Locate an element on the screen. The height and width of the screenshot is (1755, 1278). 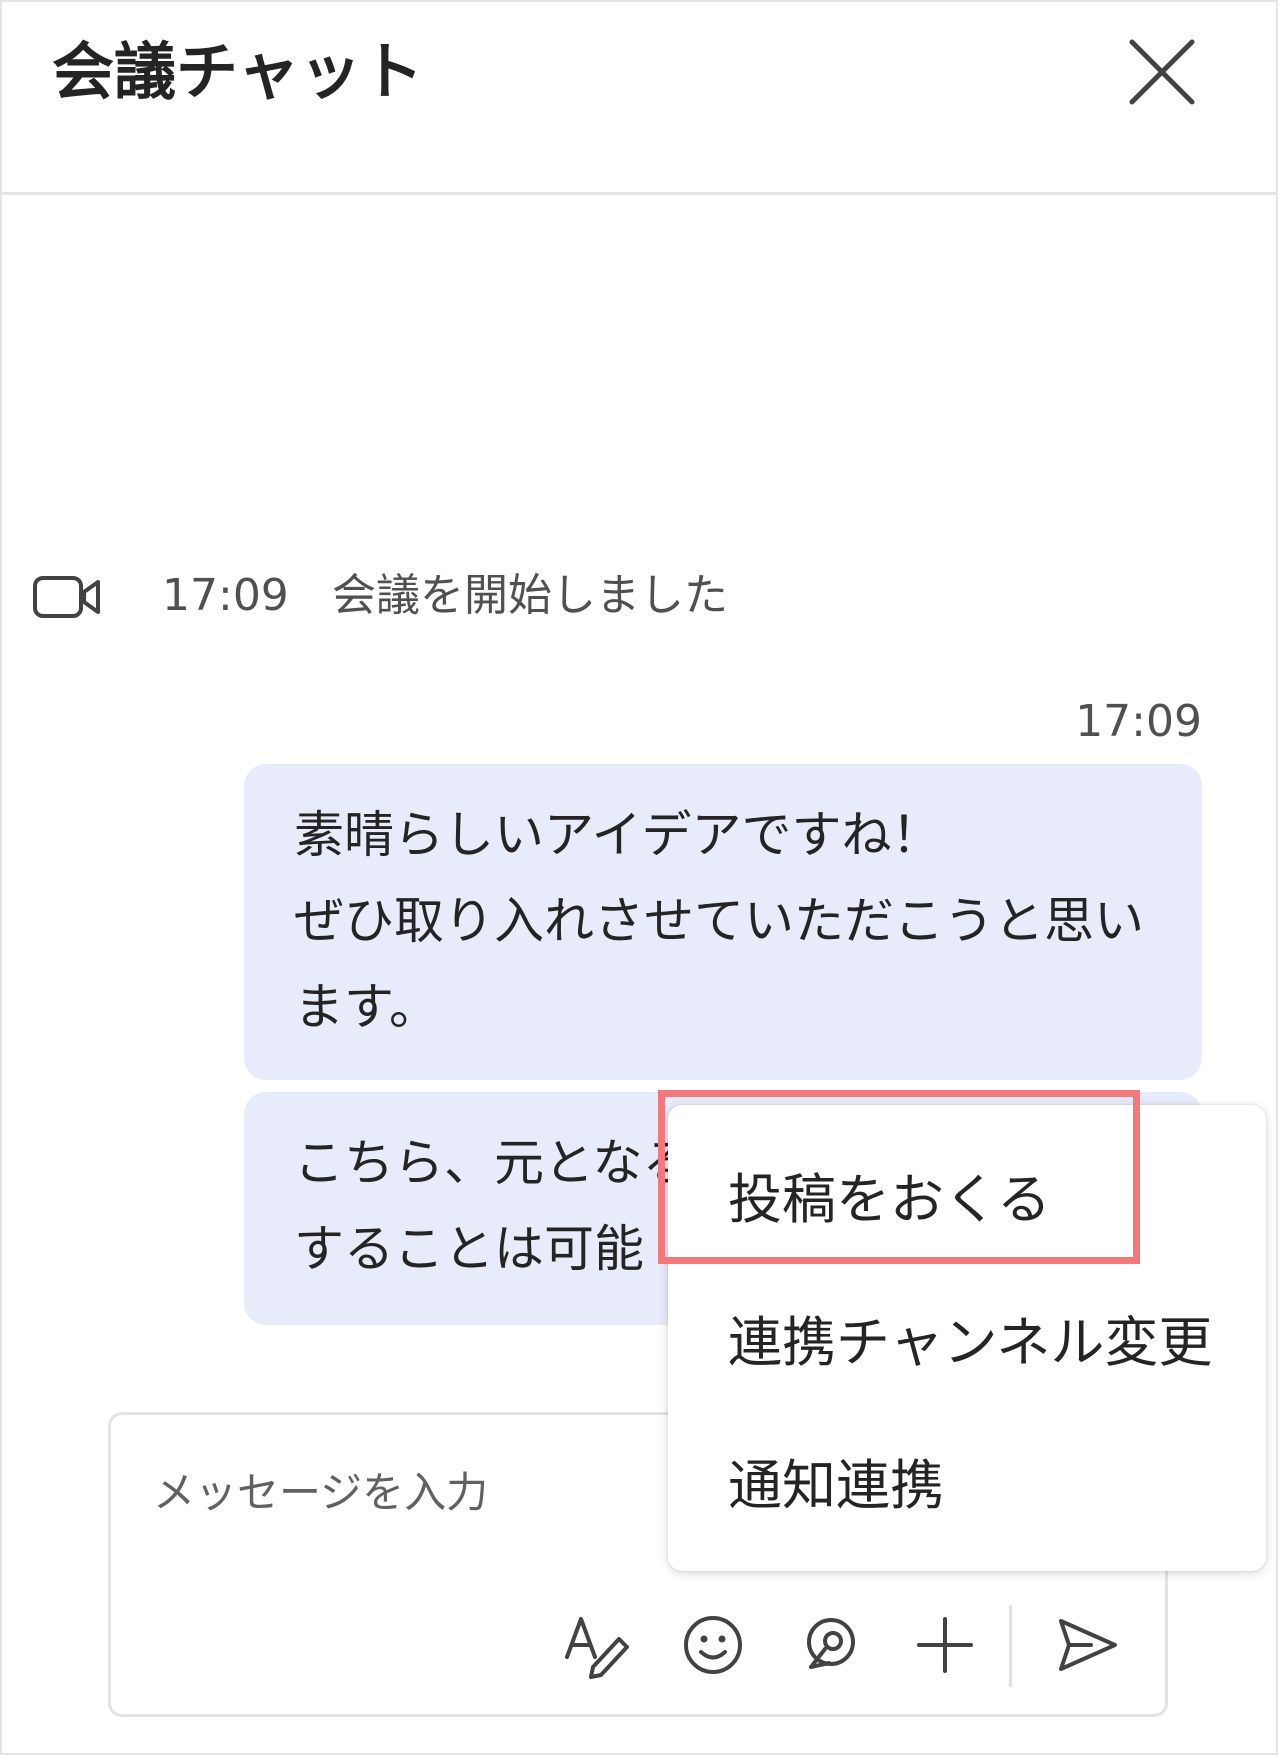
chat-header: 会議チャット is located at coordinates (639, 98).